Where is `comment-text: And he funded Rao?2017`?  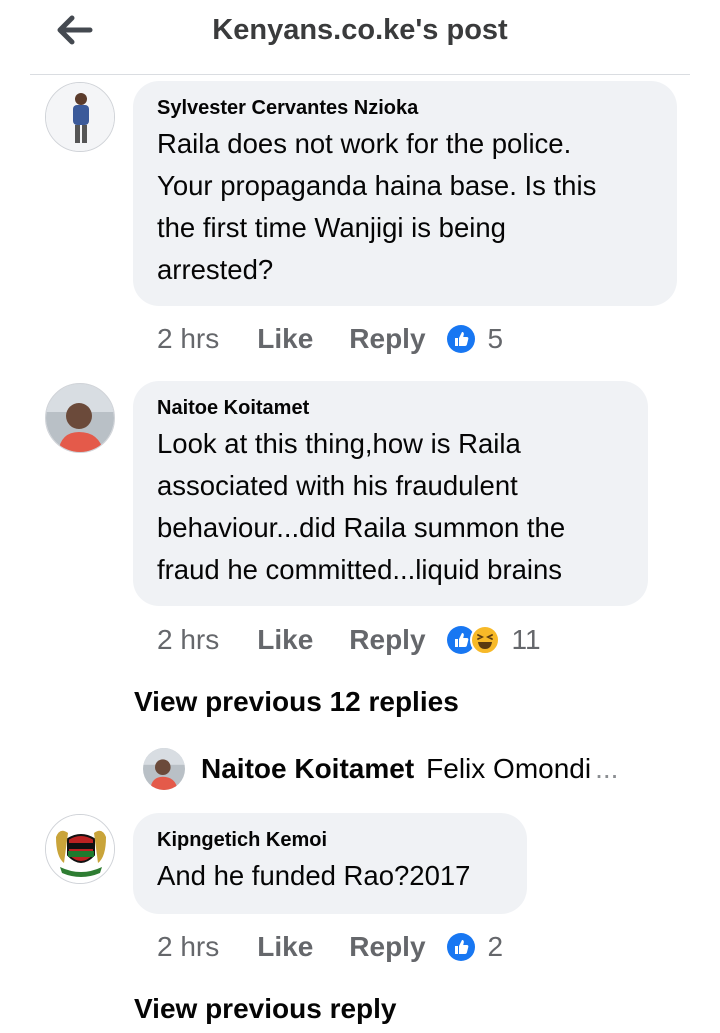
comment-text: And he funded Rao?2017 is located at coordinates (330, 876).